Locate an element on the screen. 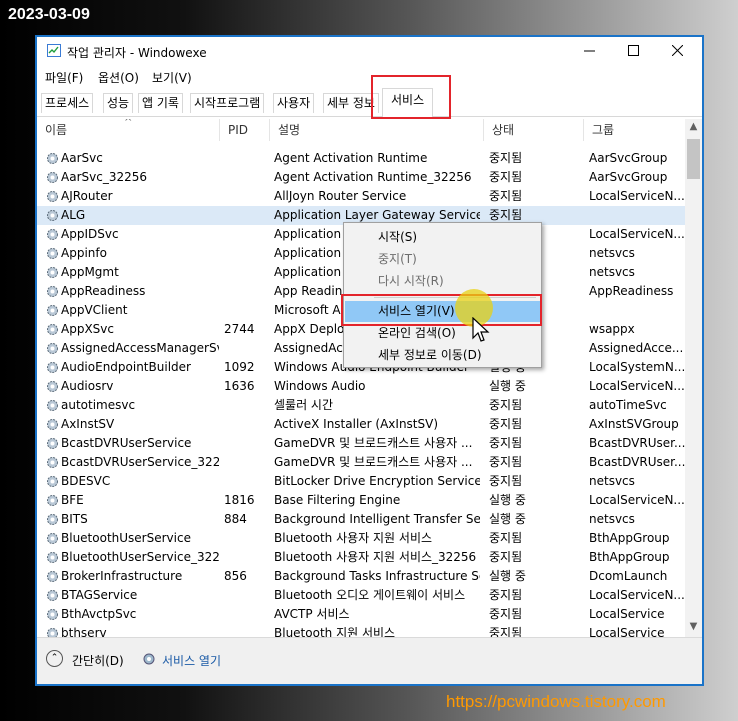 This screenshot has width=738, height=721. column-header-status: 상태 is located at coordinates (534, 130).